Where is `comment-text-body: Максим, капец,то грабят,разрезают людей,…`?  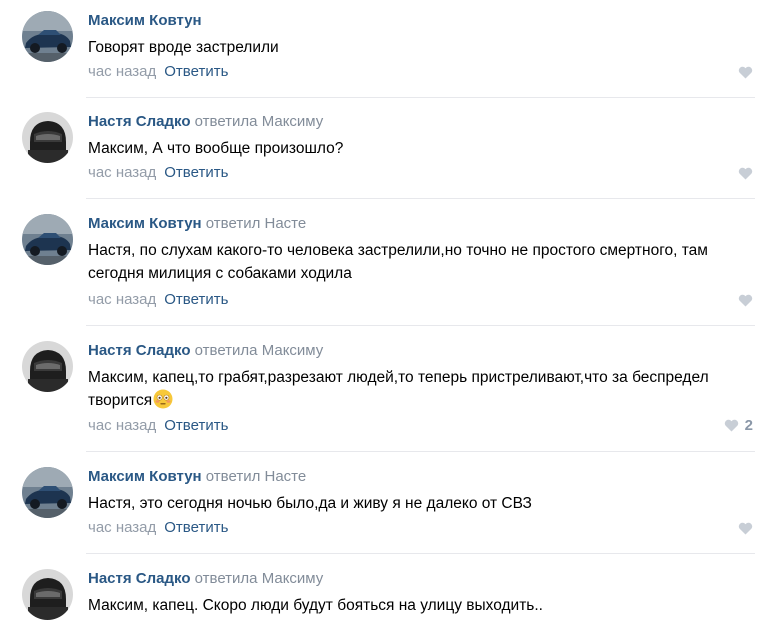
comment-text-body: Максим, капец,то грабят,разрезают людей,… is located at coordinates (398, 389).